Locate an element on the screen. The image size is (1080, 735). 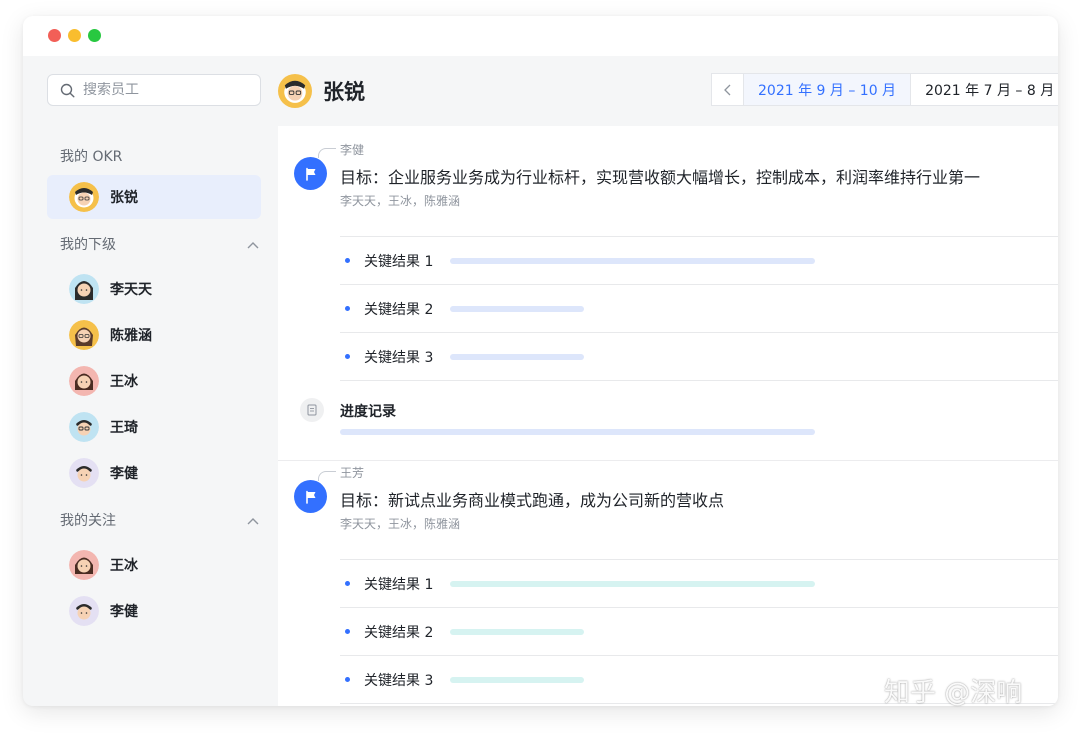
objective-divider is located at coordinates (668, 460).